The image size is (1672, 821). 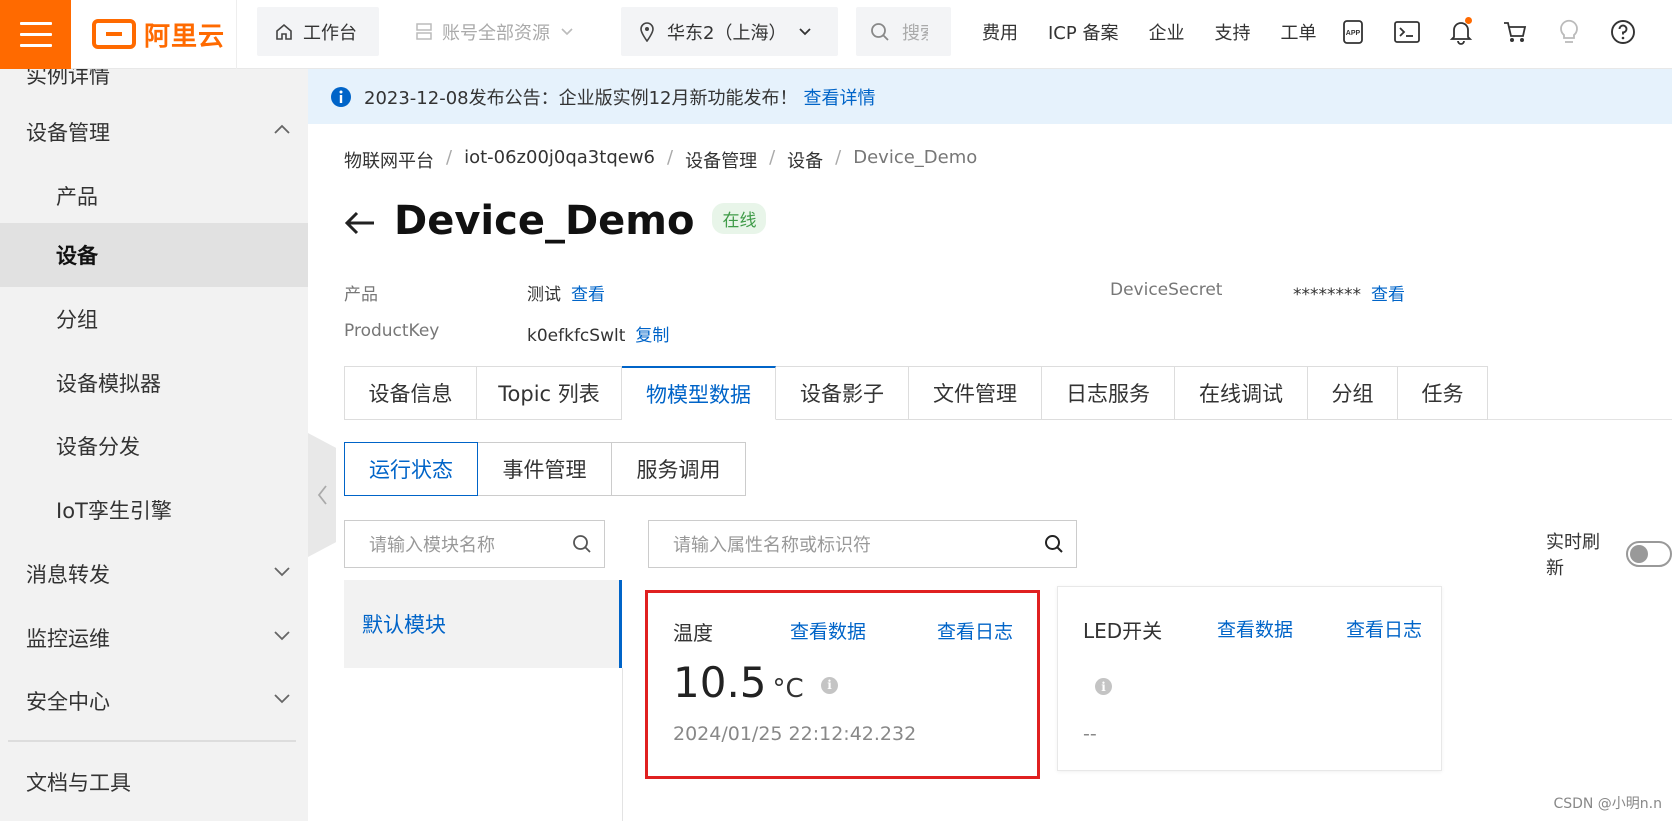 I want to click on tab-group: 分组, so click(x=1353, y=393).